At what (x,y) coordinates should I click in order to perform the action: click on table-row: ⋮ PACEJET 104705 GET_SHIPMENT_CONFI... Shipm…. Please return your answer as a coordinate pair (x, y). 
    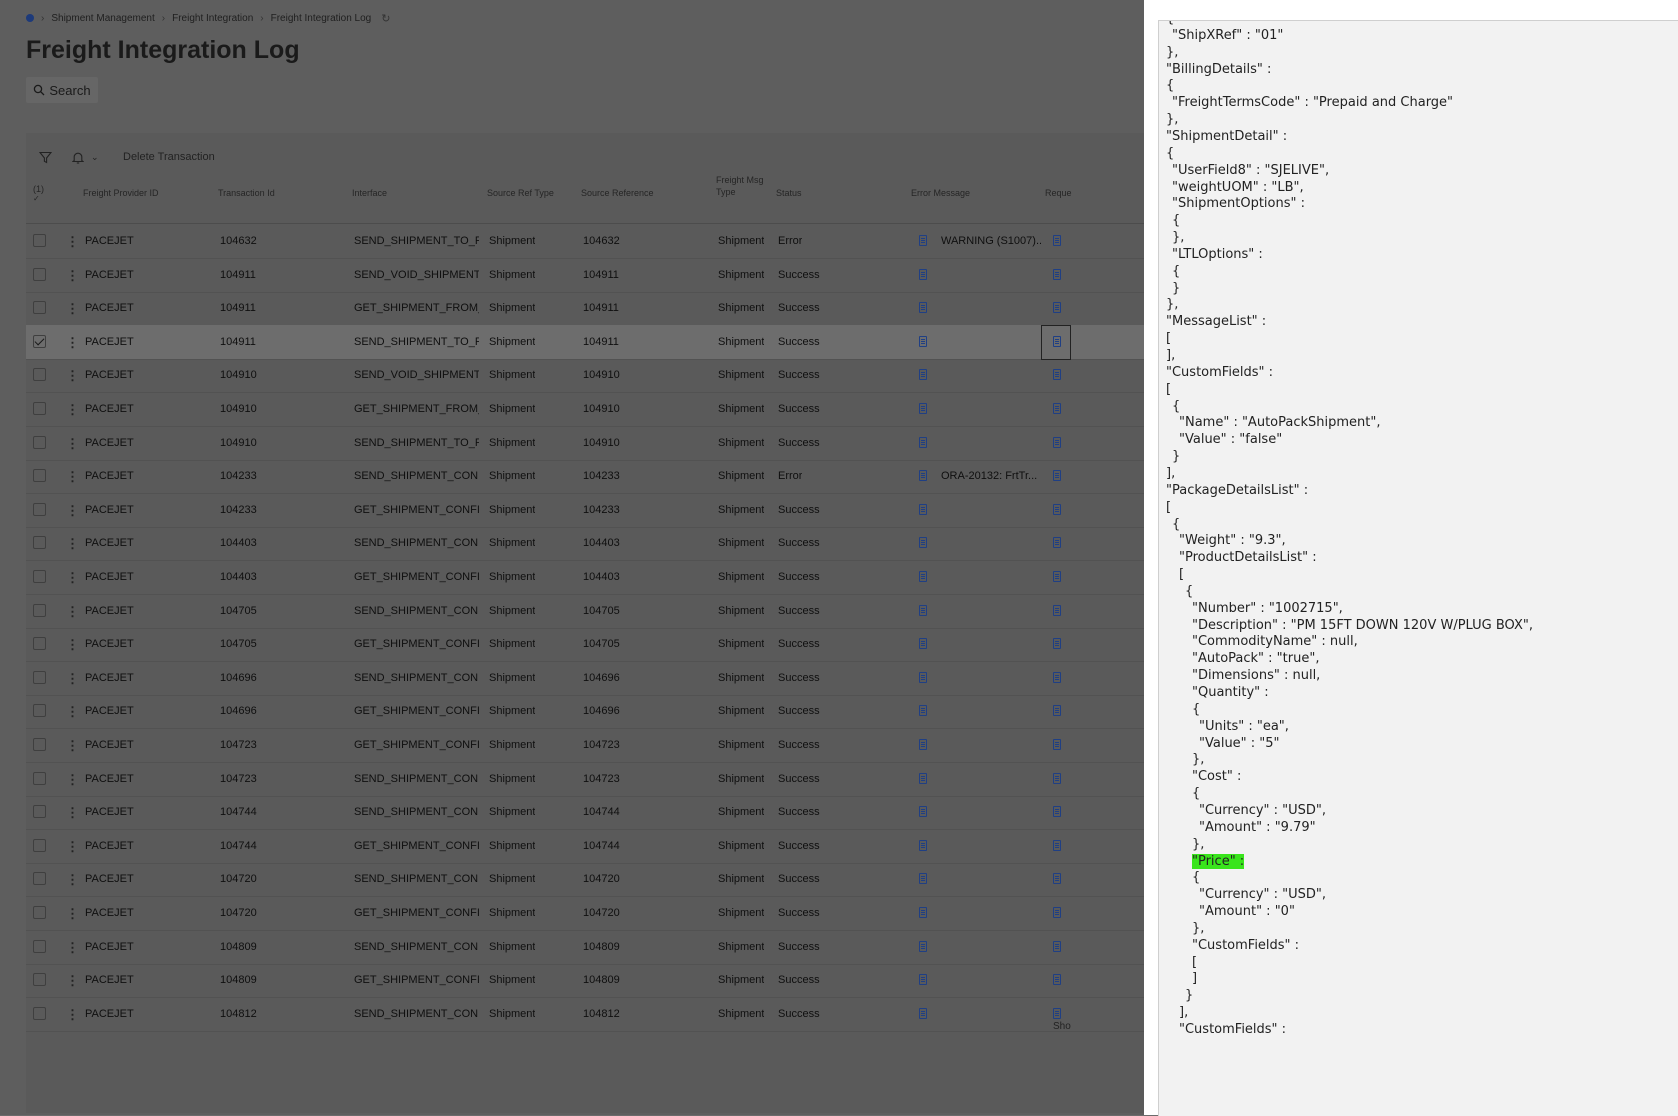
    Looking at the image, I should click on (585, 645).